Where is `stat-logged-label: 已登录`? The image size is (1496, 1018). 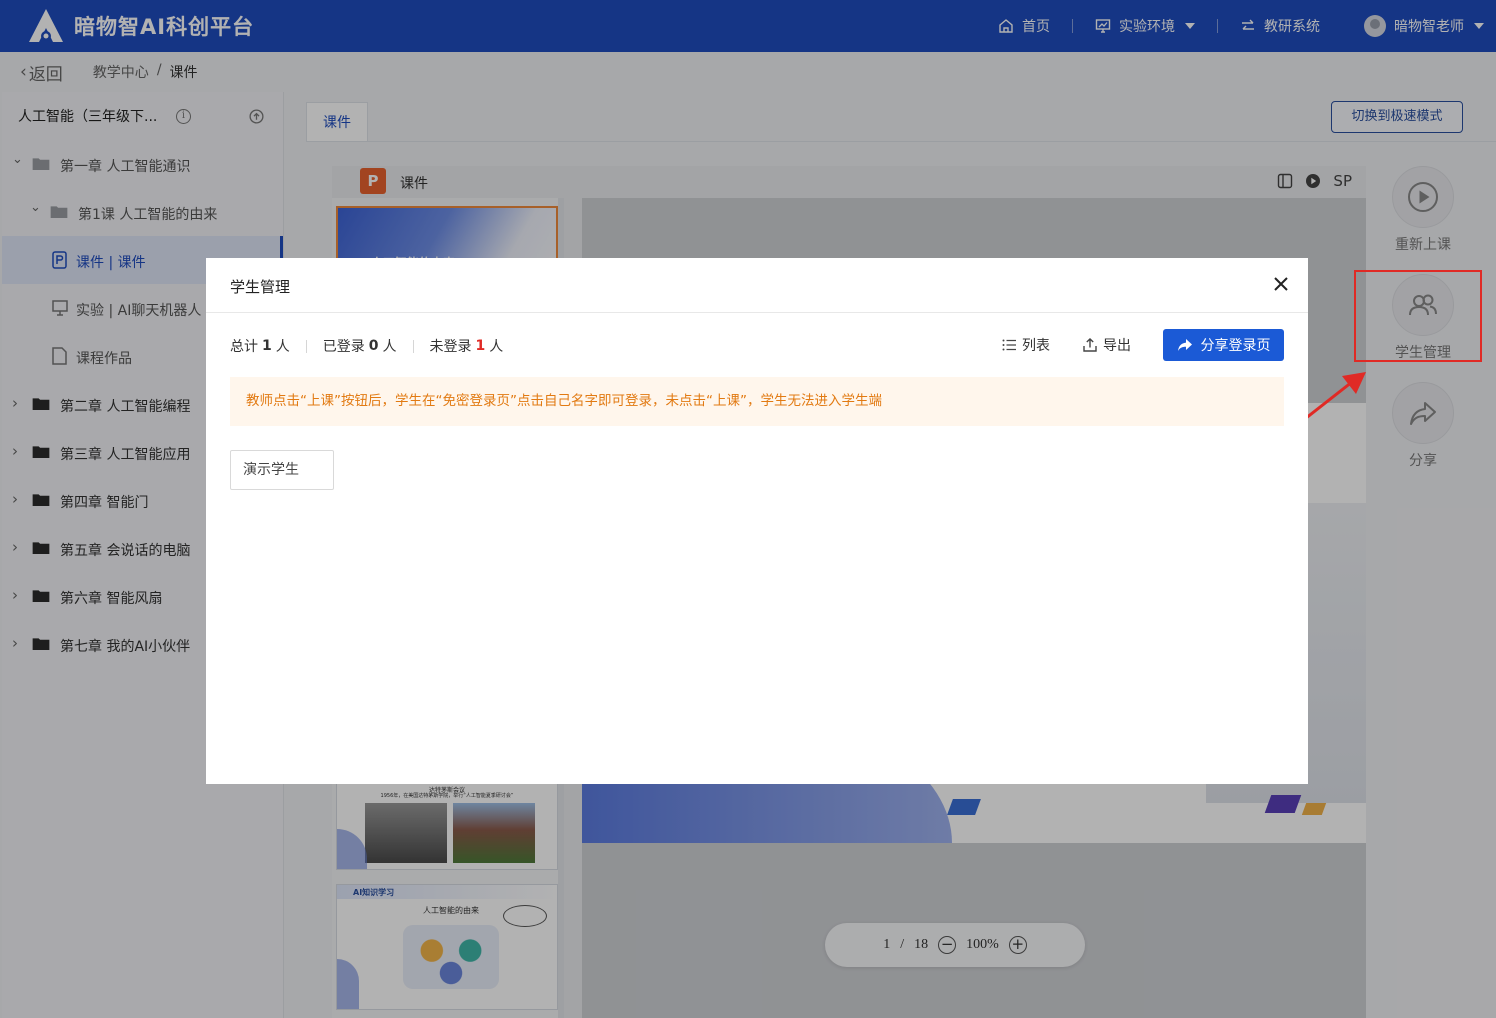
stat-logged-label: 已登录 is located at coordinates (343, 347).